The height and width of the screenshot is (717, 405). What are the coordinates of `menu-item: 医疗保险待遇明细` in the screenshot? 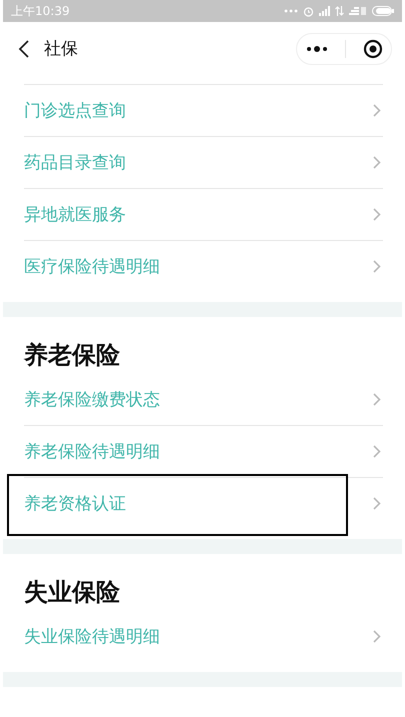 It's located at (203, 266).